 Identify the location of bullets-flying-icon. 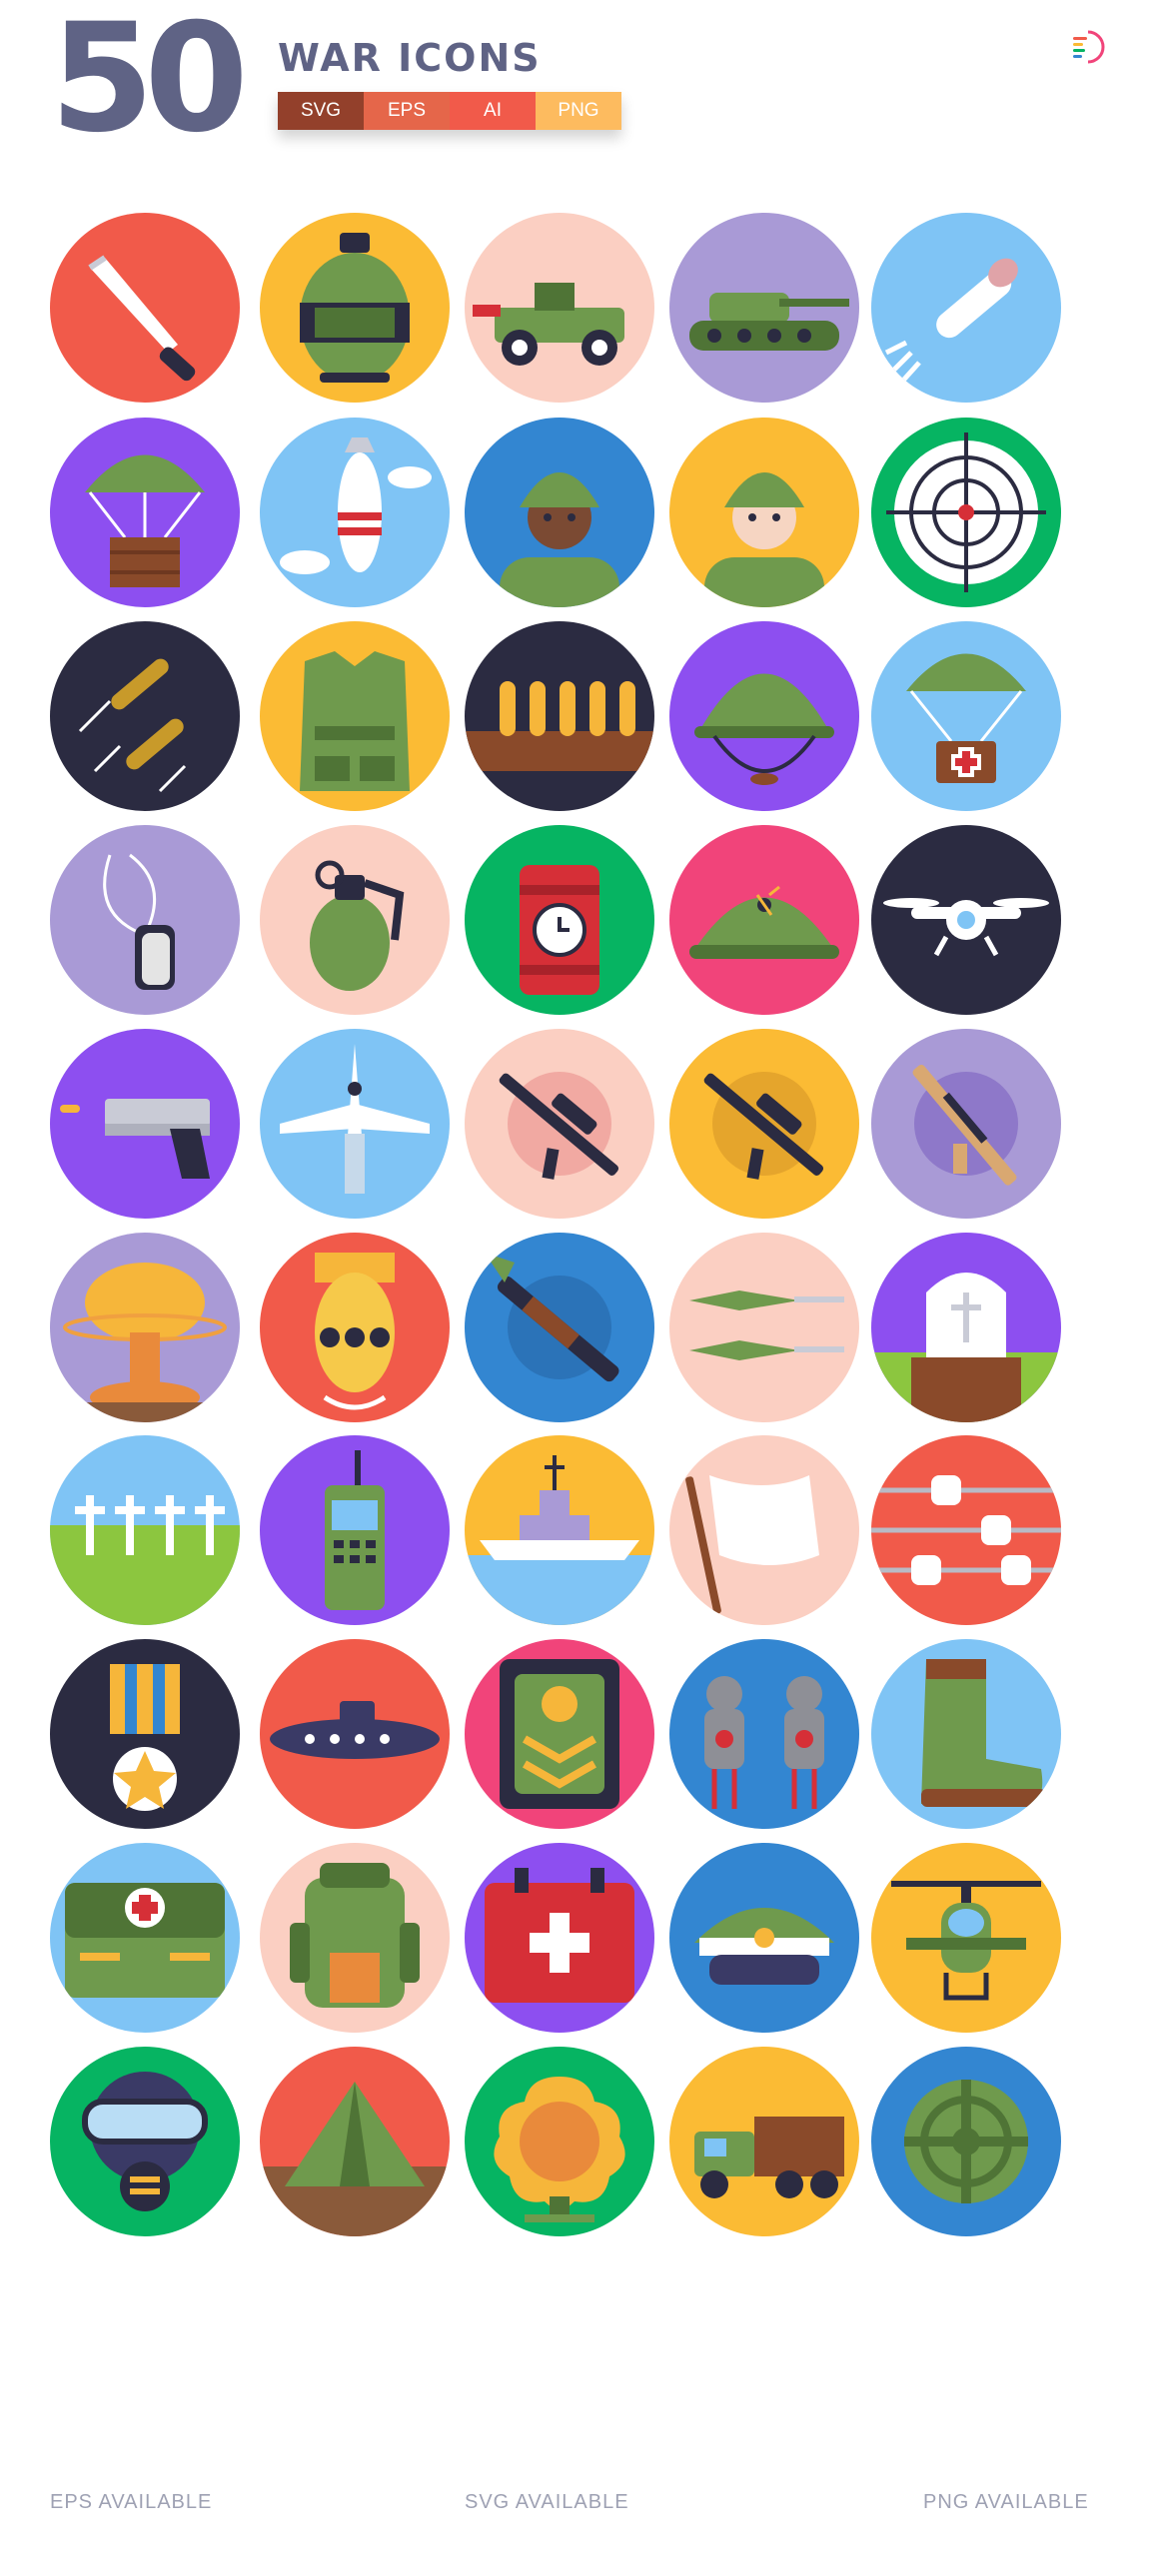
(132, 726).